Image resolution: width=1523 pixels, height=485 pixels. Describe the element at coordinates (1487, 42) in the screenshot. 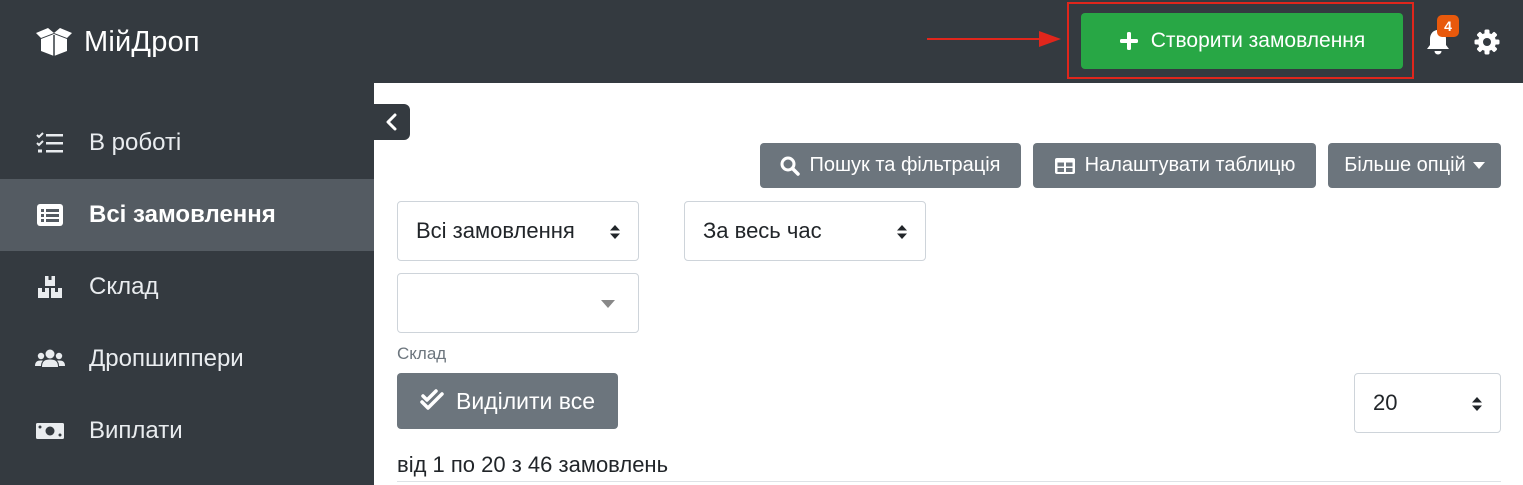

I see `gear-icon` at that location.